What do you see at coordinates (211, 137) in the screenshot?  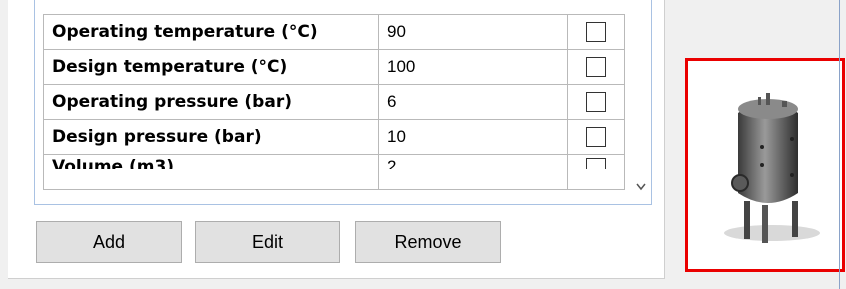 I see `property-name: Design pressure (bar)` at bounding box center [211, 137].